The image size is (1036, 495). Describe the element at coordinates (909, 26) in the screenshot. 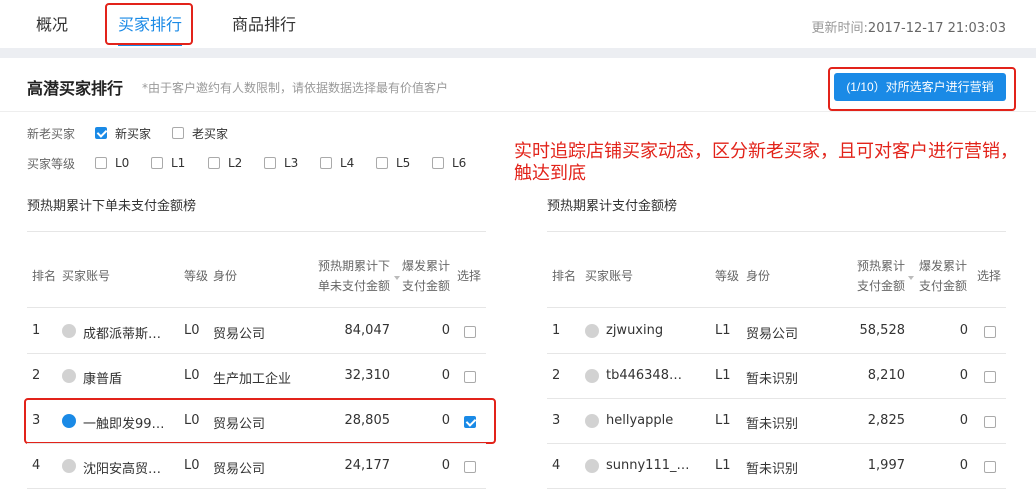

I see `update-time: 更新时间:2017-12-17 21:03:03` at that location.